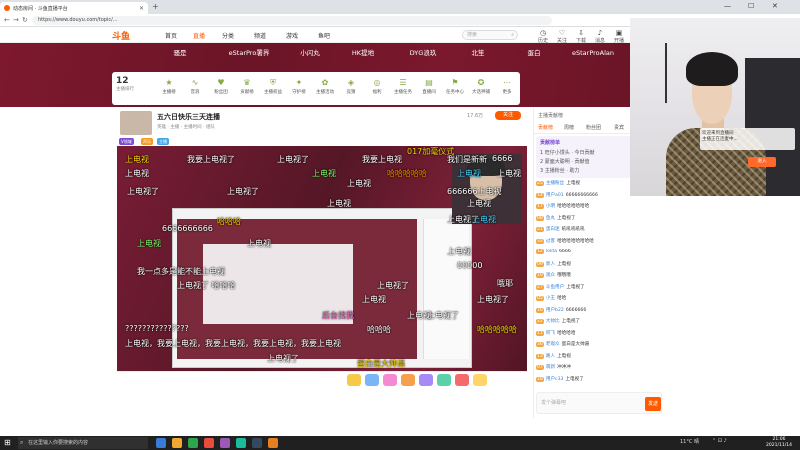  What do you see at coordinates (581, 36) in the screenshot?
I see `download-button: ⇩ 下载` at bounding box center [581, 36].